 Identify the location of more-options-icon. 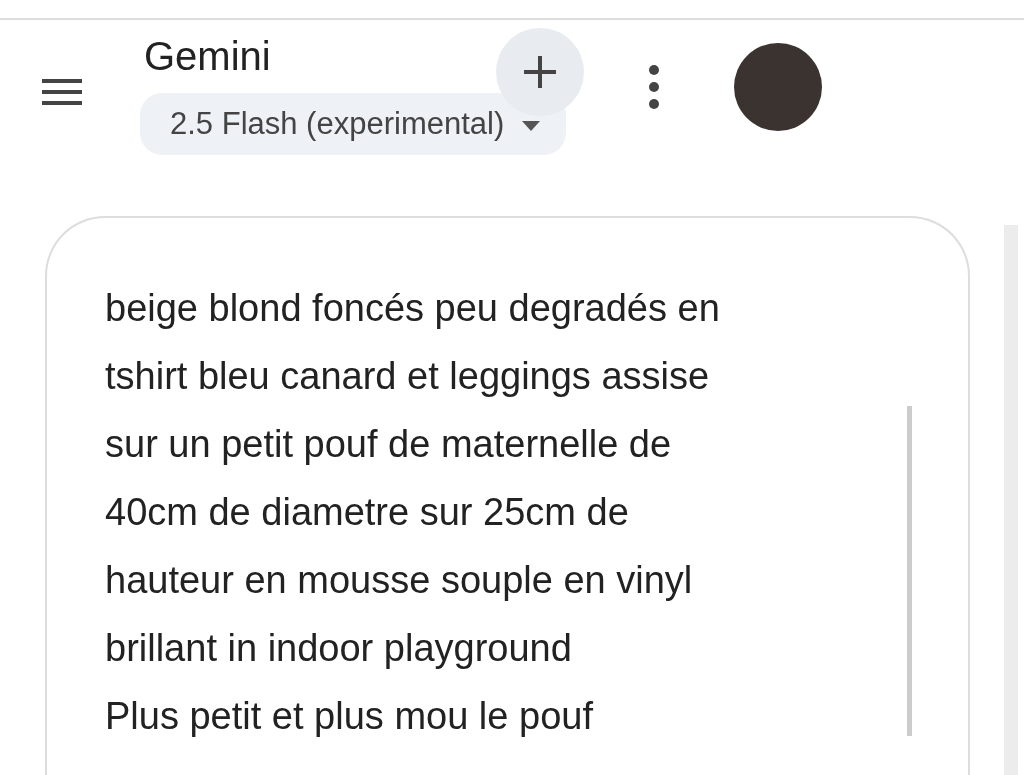
(654, 87).